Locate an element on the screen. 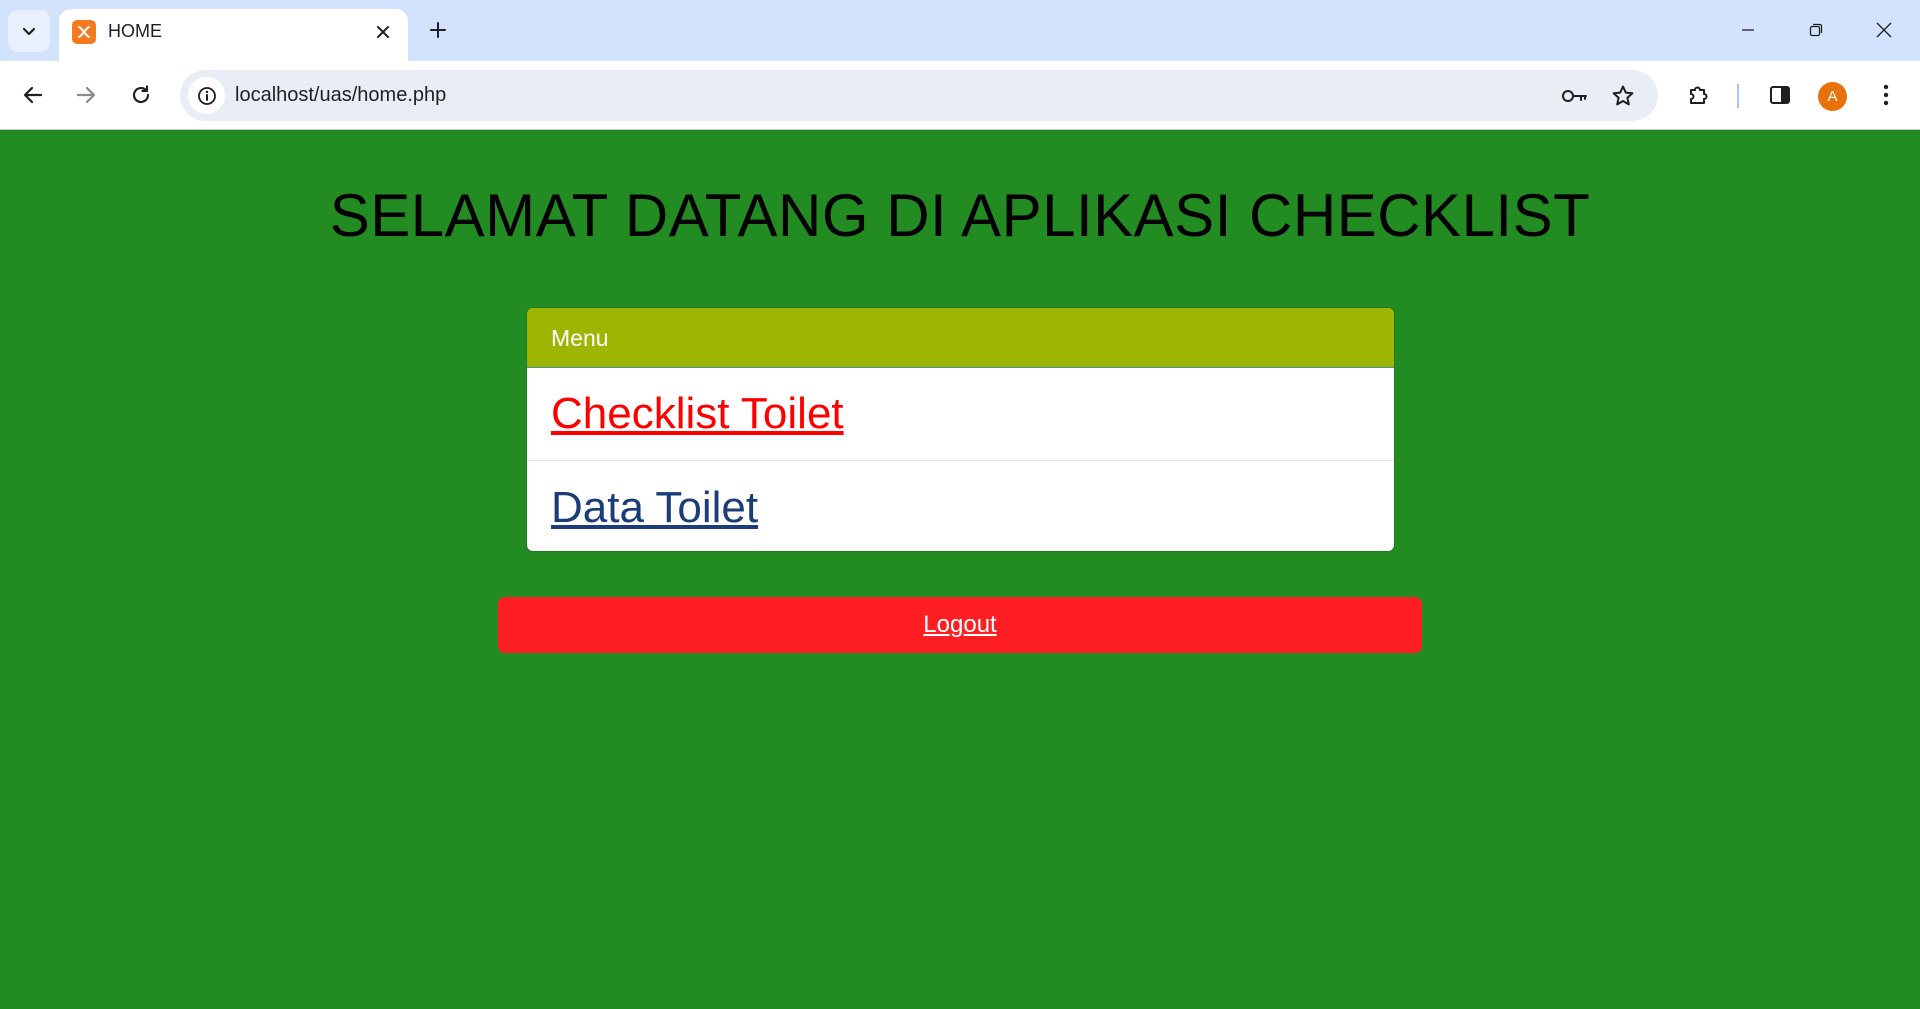  star-icon is located at coordinates (1623, 96).